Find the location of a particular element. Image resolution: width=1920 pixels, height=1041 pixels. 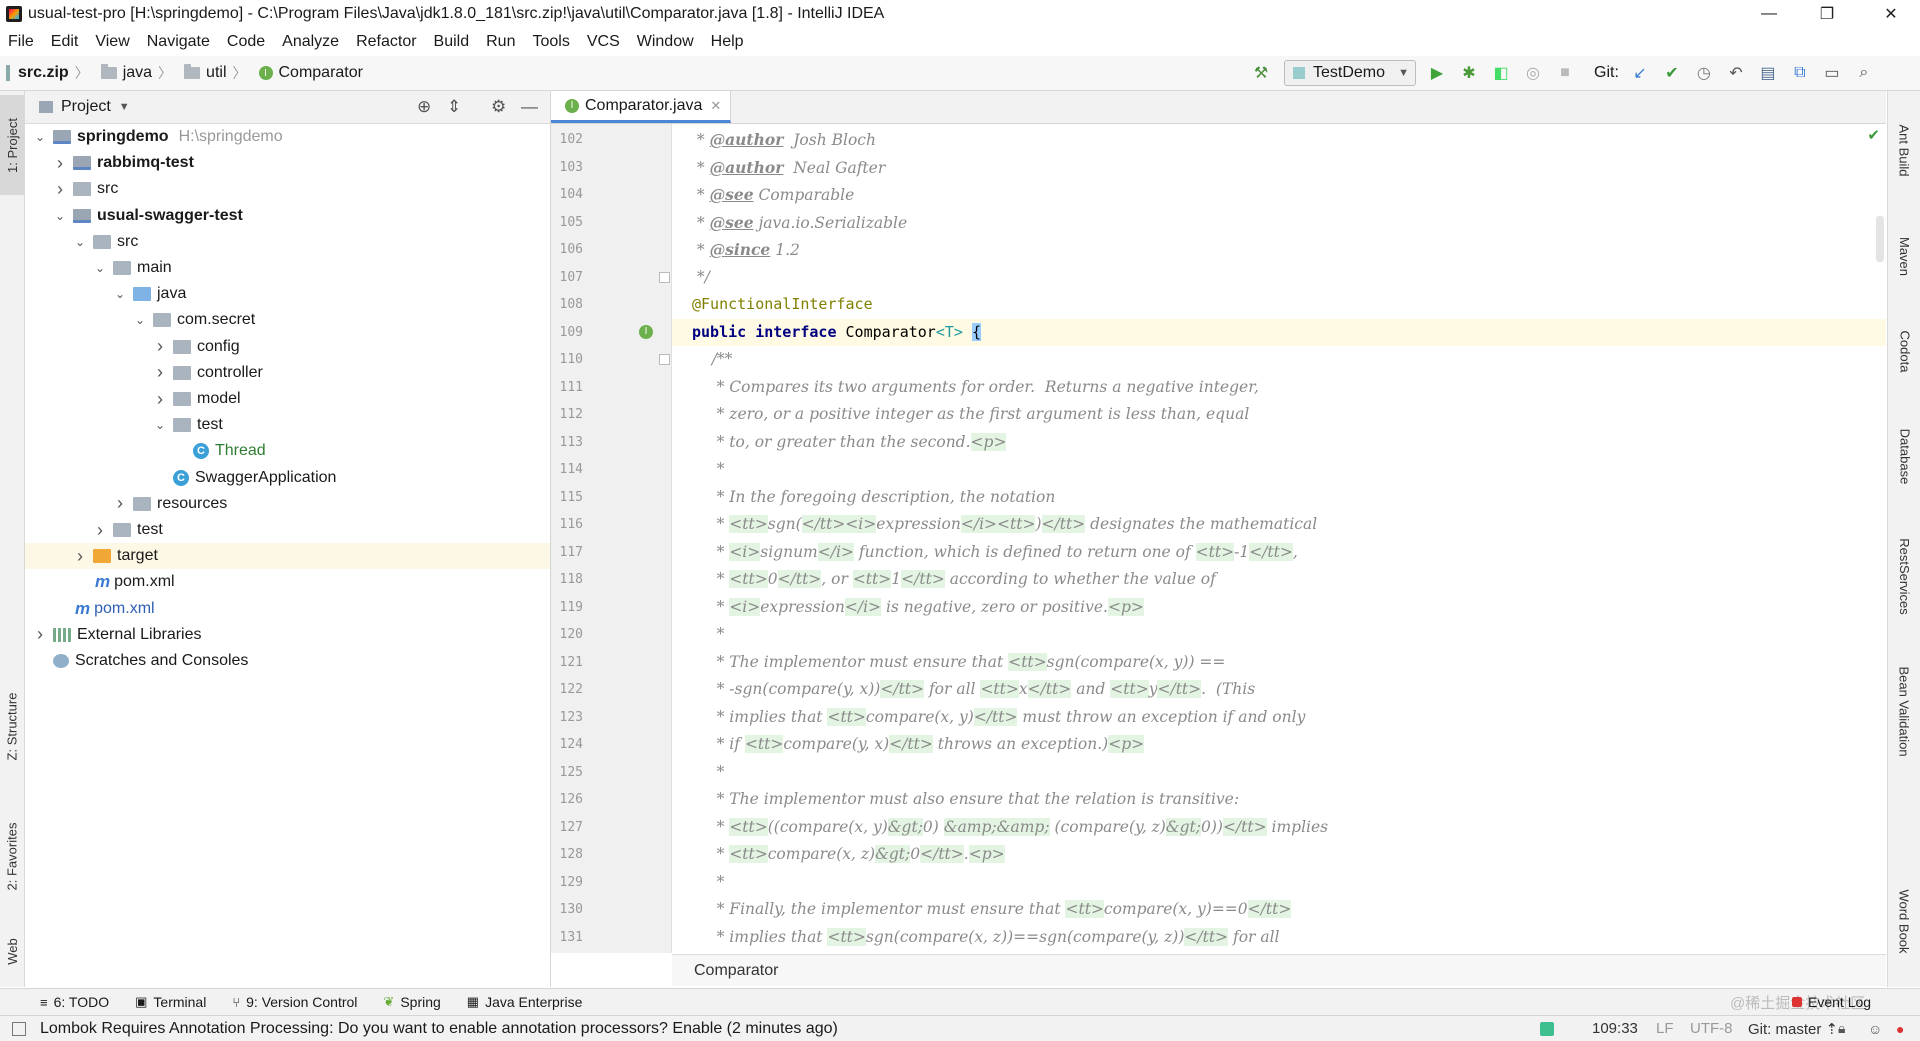

tree-item: ⌄ main is located at coordinates (287, 268).